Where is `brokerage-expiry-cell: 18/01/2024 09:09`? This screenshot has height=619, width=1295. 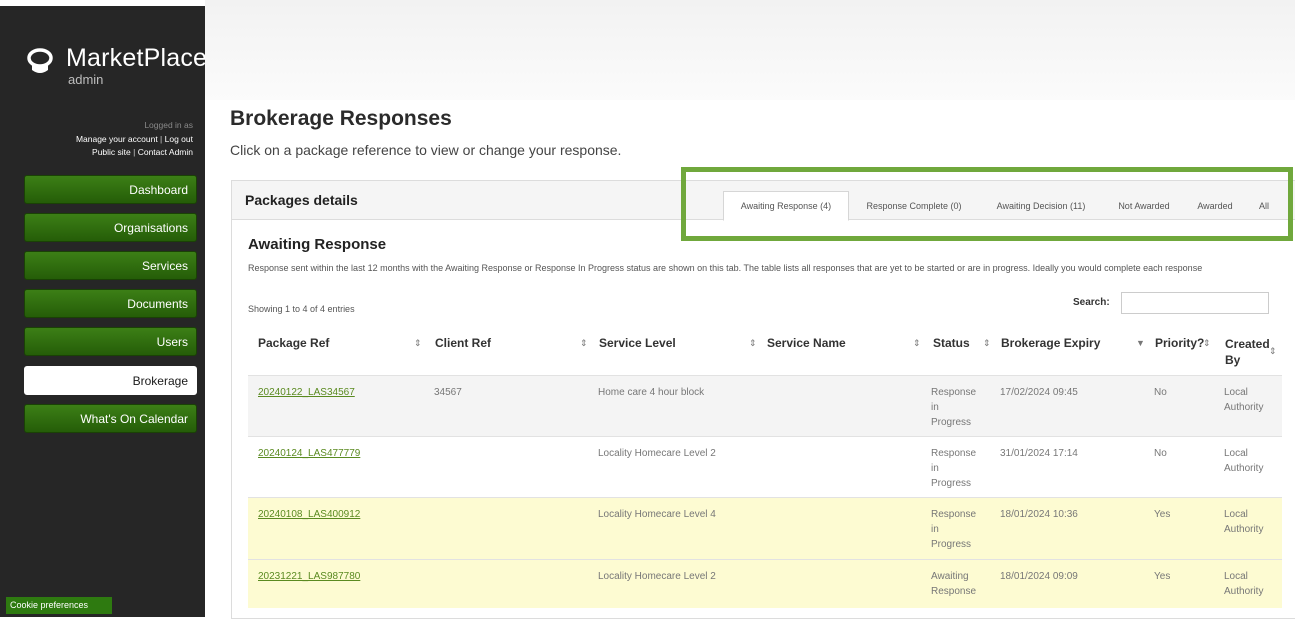 brokerage-expiry-cell: 18/01/2024 09:09 is located at coordinates (1039, 576).